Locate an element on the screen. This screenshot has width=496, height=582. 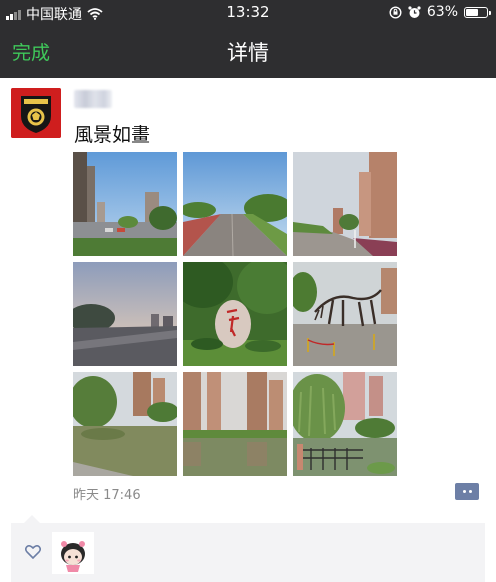
status-bar: 中国联通 13:32 63% is located at coordinates (248, 12).